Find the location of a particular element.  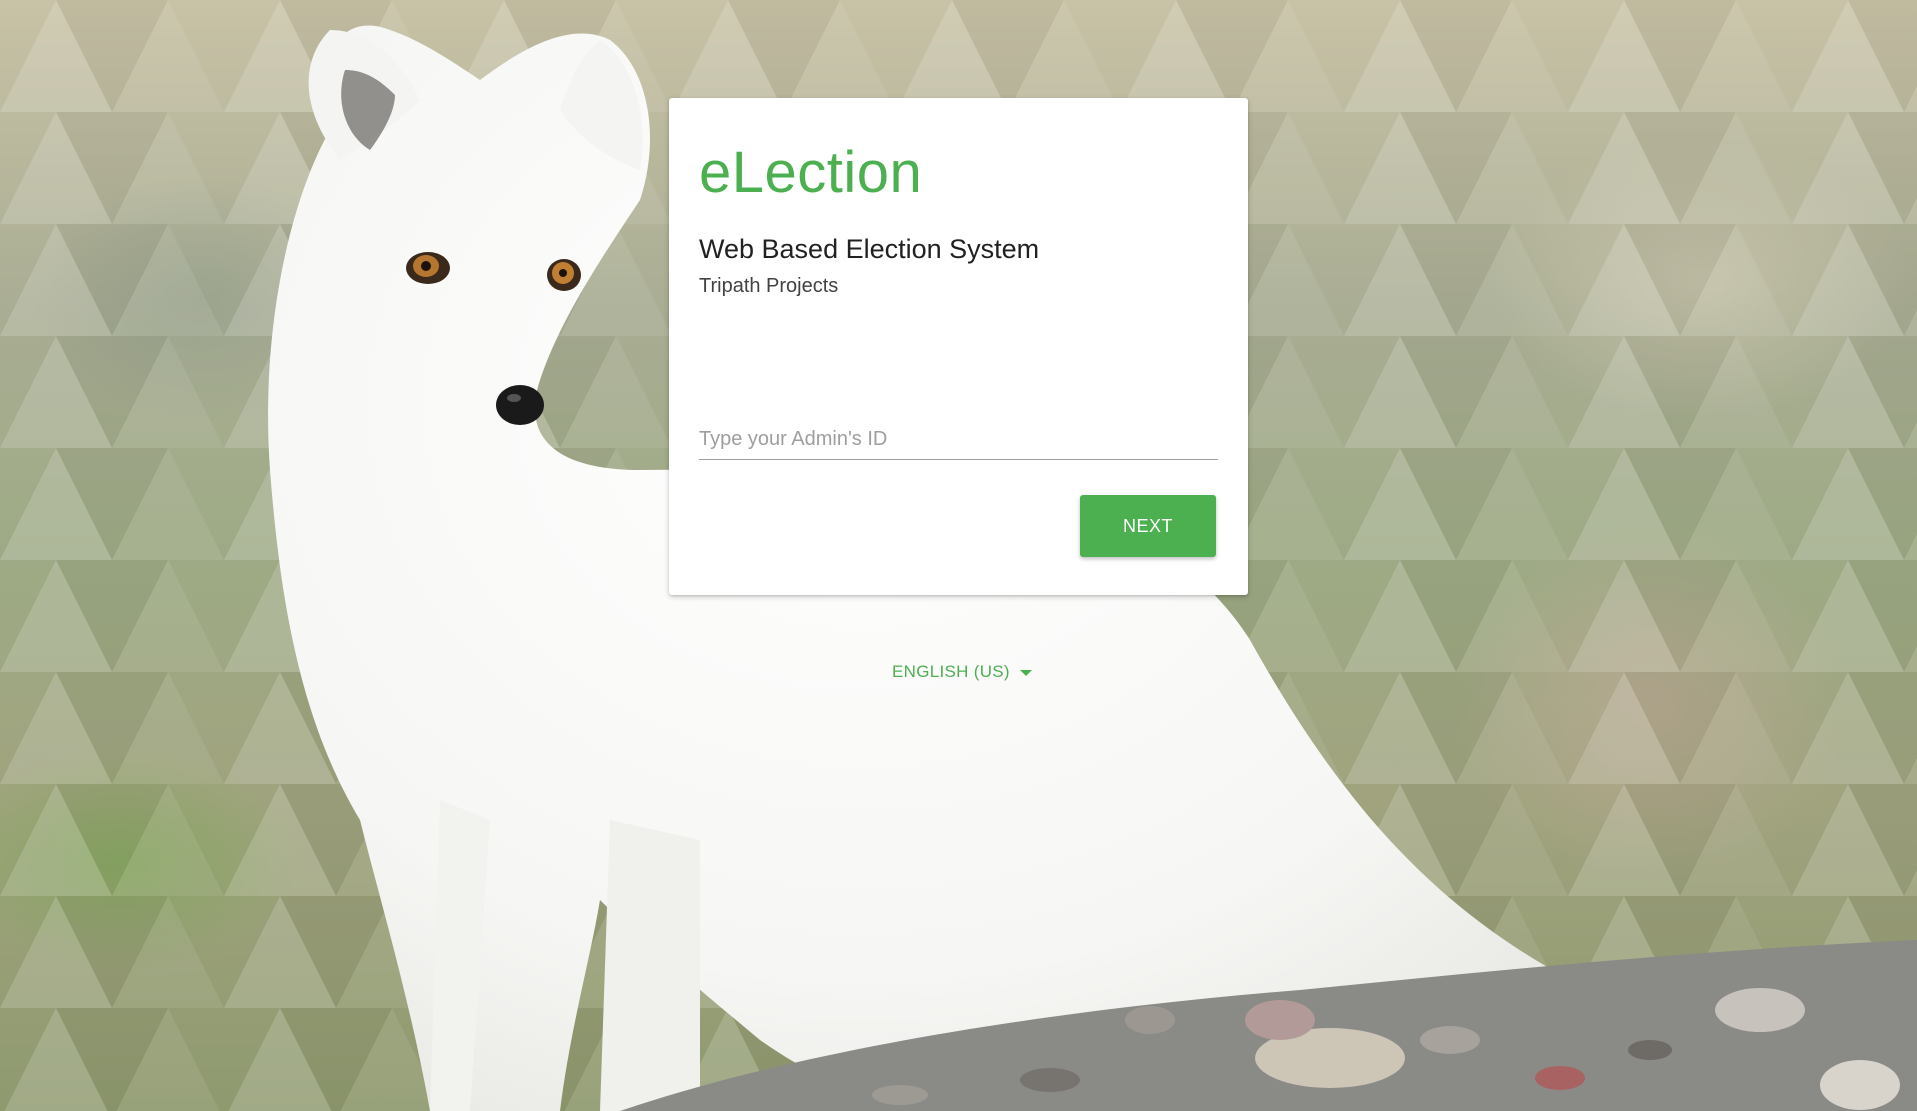

caret-down-icon is located at coordinates (1025, 672).